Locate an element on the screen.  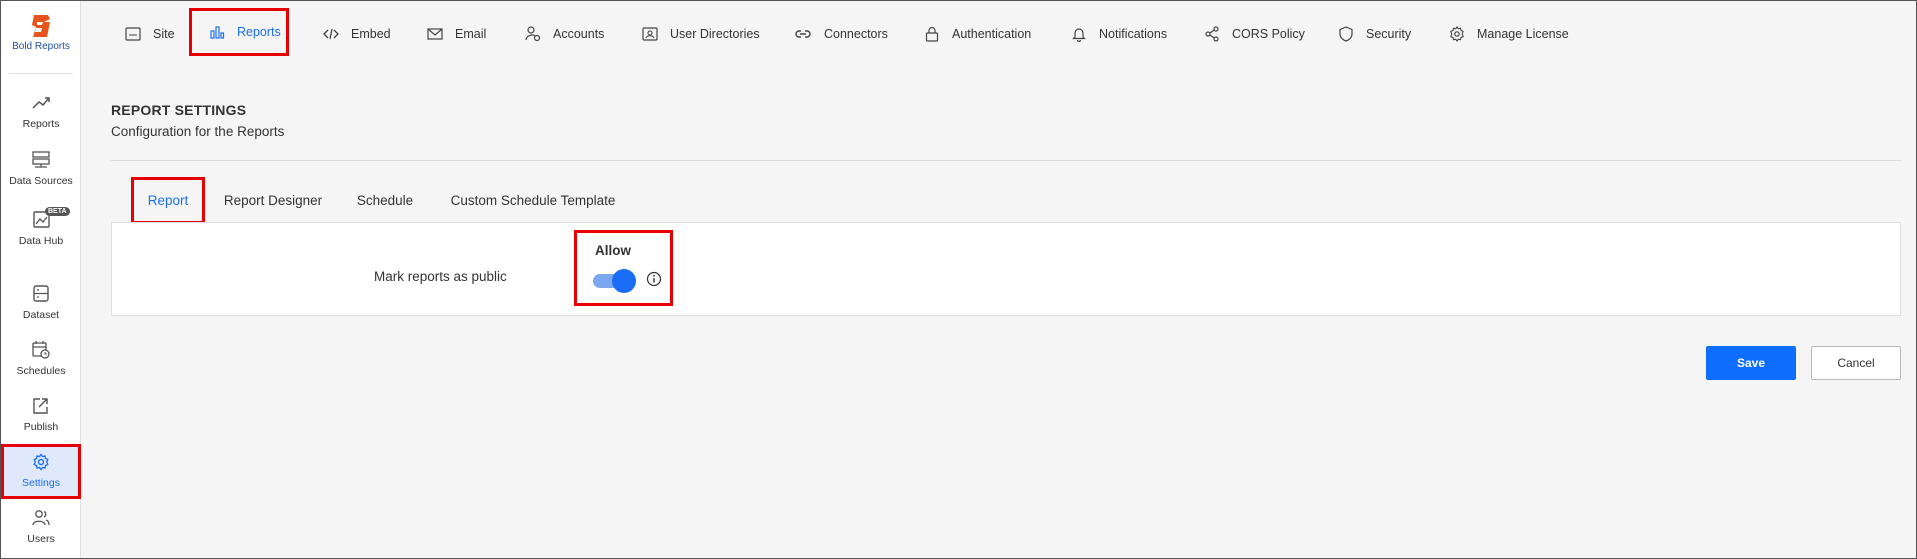
share-nodes-icon is located at coordinates (1212, 34).